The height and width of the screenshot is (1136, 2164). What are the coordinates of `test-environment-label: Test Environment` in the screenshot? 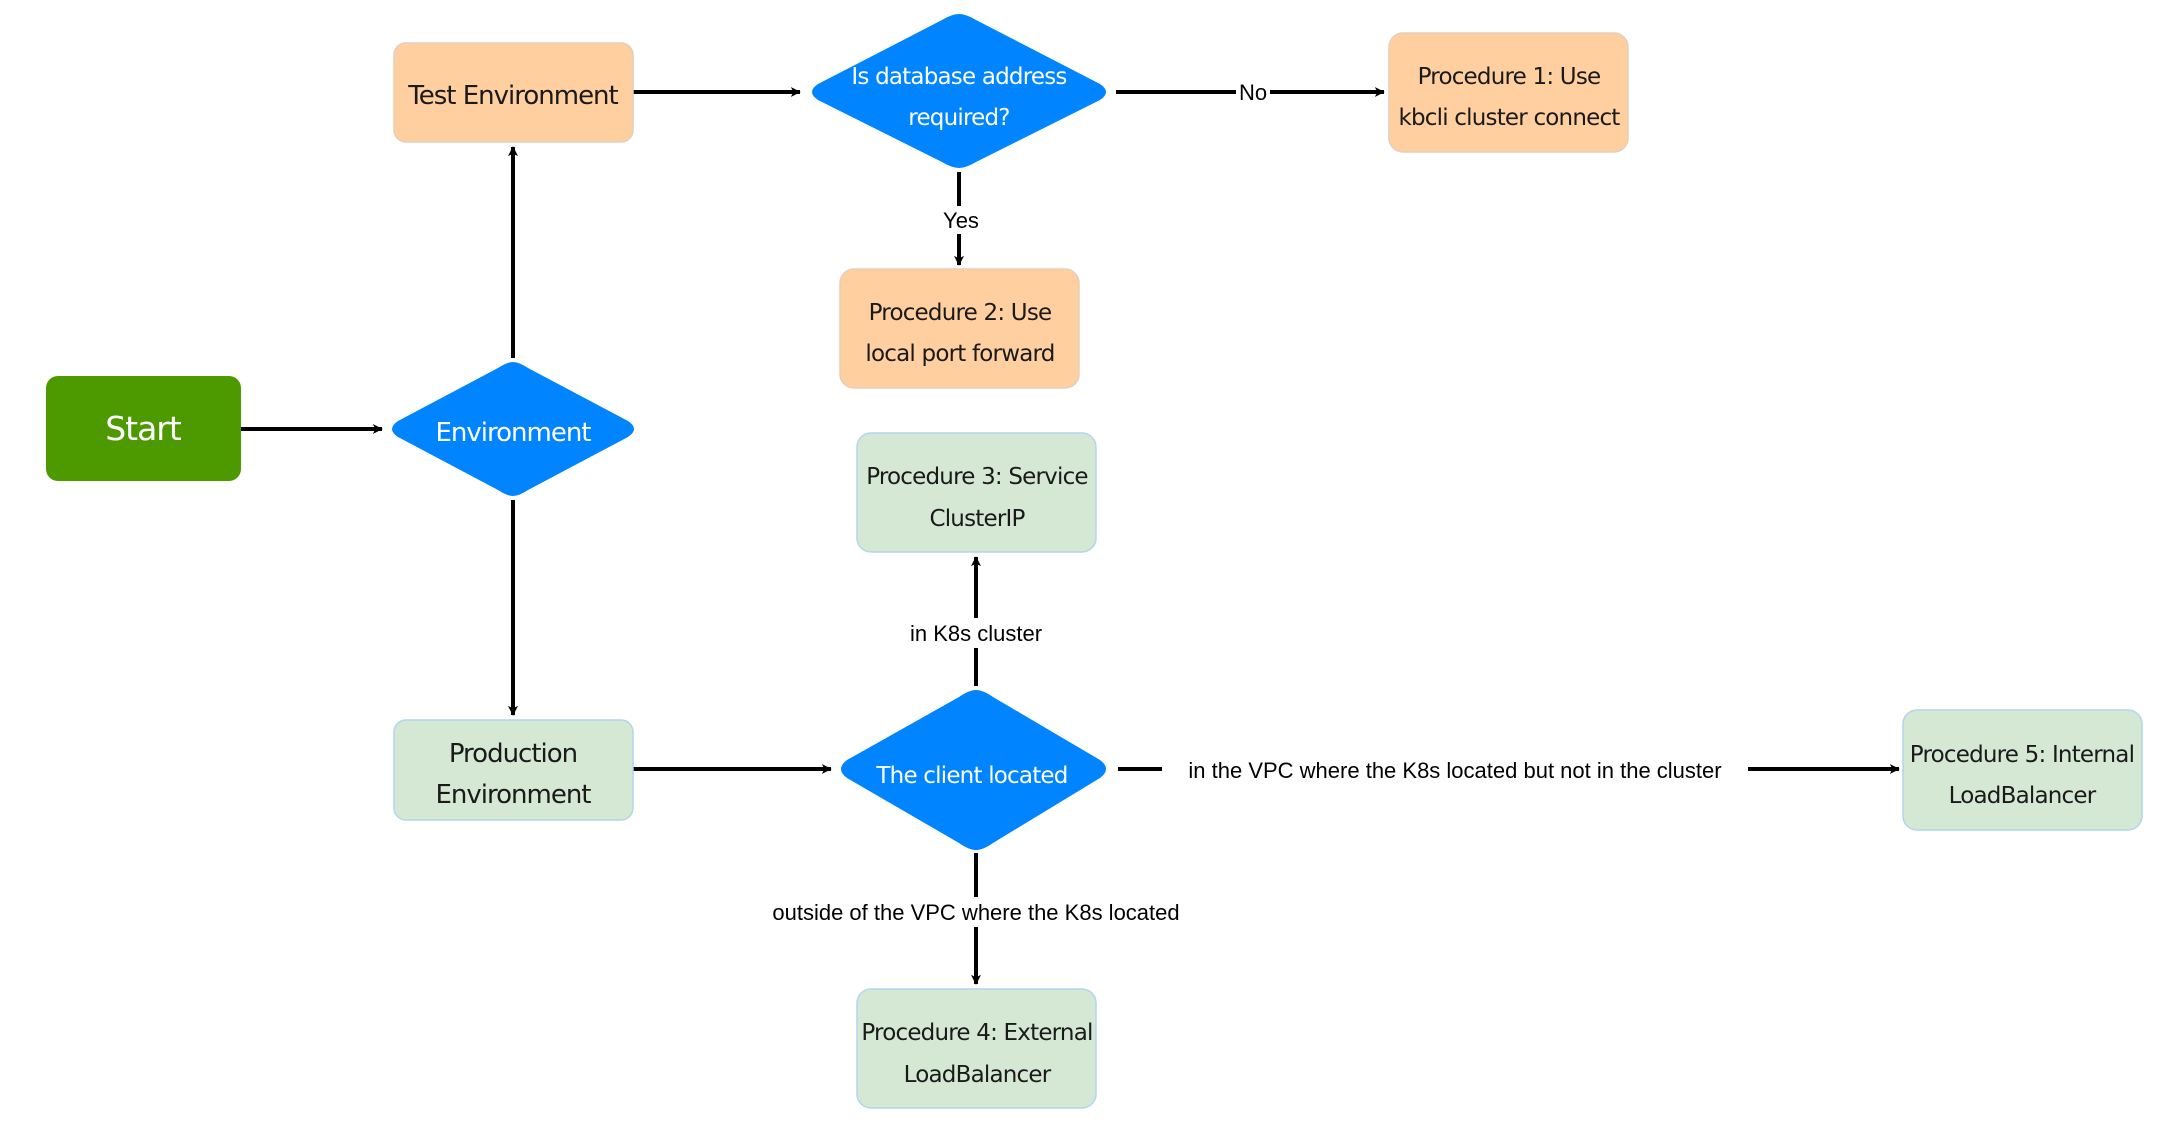 It's located at (512, 96).